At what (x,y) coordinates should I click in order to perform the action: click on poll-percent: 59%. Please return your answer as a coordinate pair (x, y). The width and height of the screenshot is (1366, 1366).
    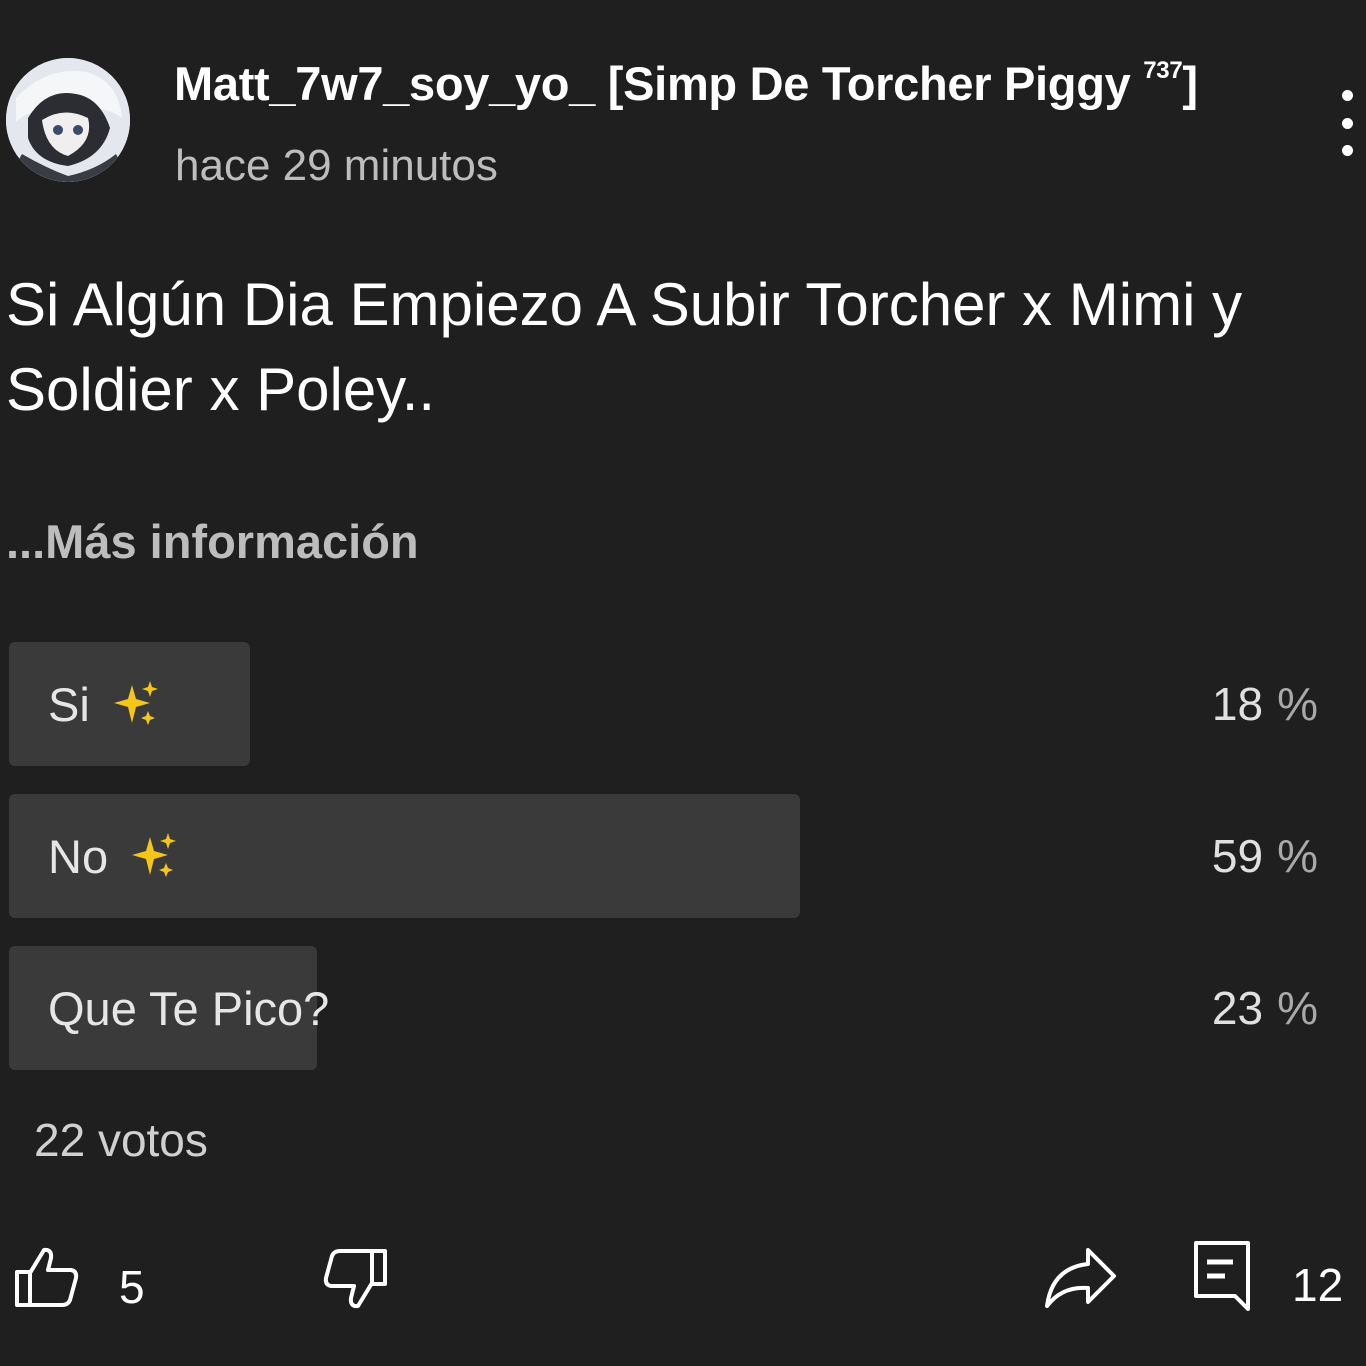
    Looking at the image, I should click on (1264, 856).